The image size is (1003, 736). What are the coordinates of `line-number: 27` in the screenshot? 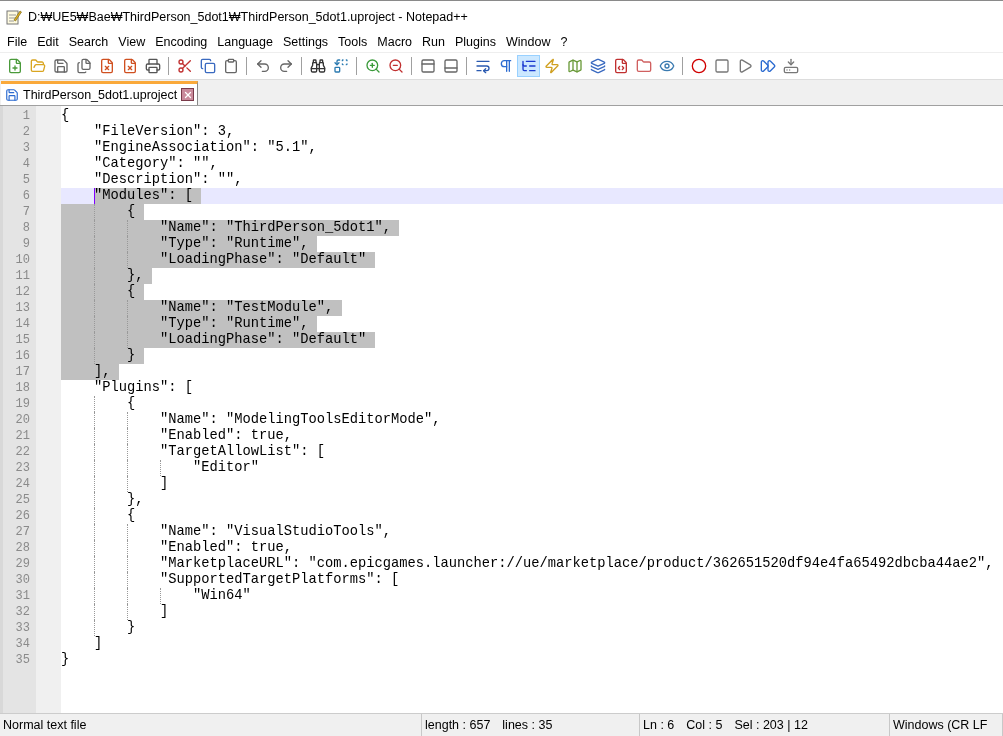 It's located at (22, 532).